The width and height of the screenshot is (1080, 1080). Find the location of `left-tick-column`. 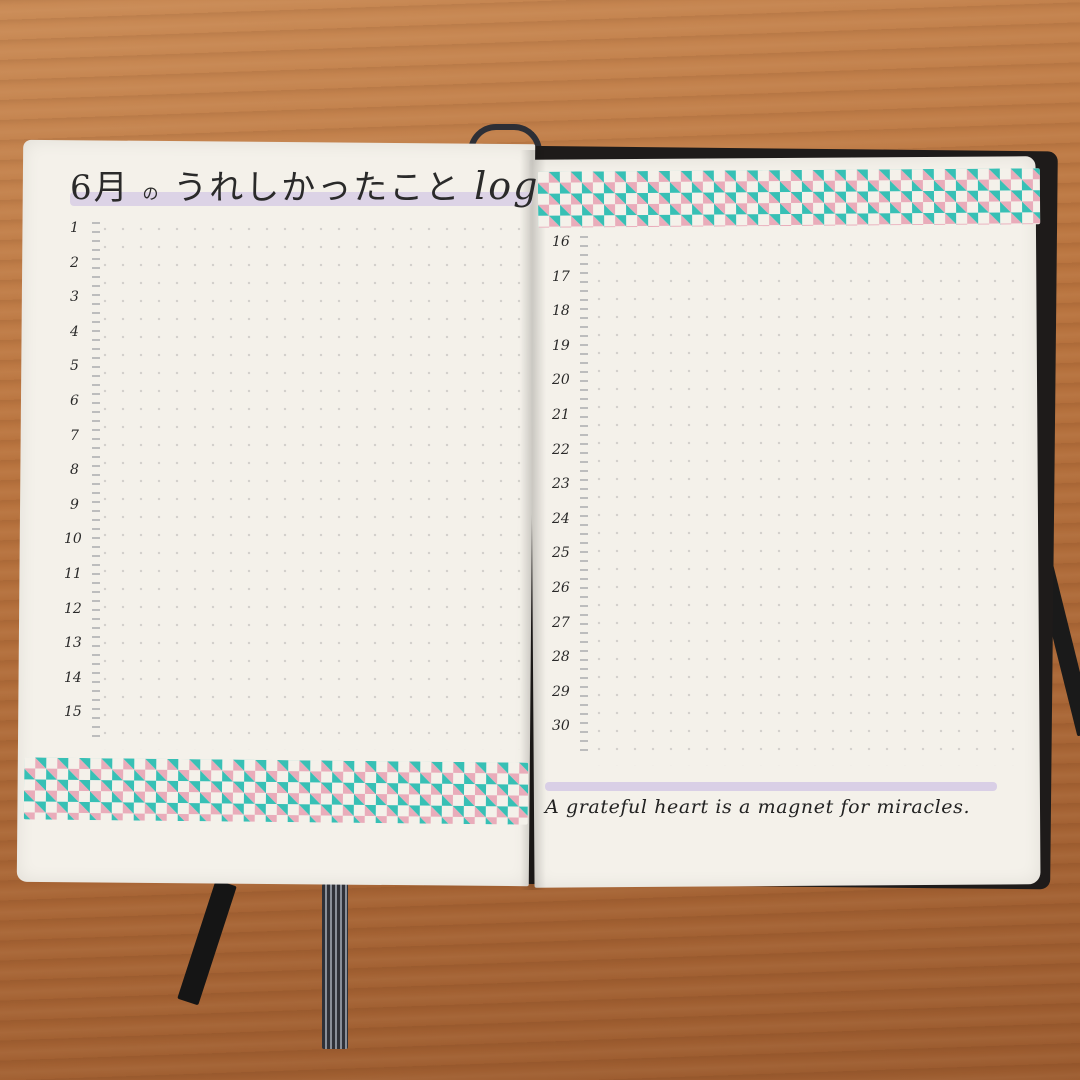

left-tick-column is located at coordinates (96, 482).